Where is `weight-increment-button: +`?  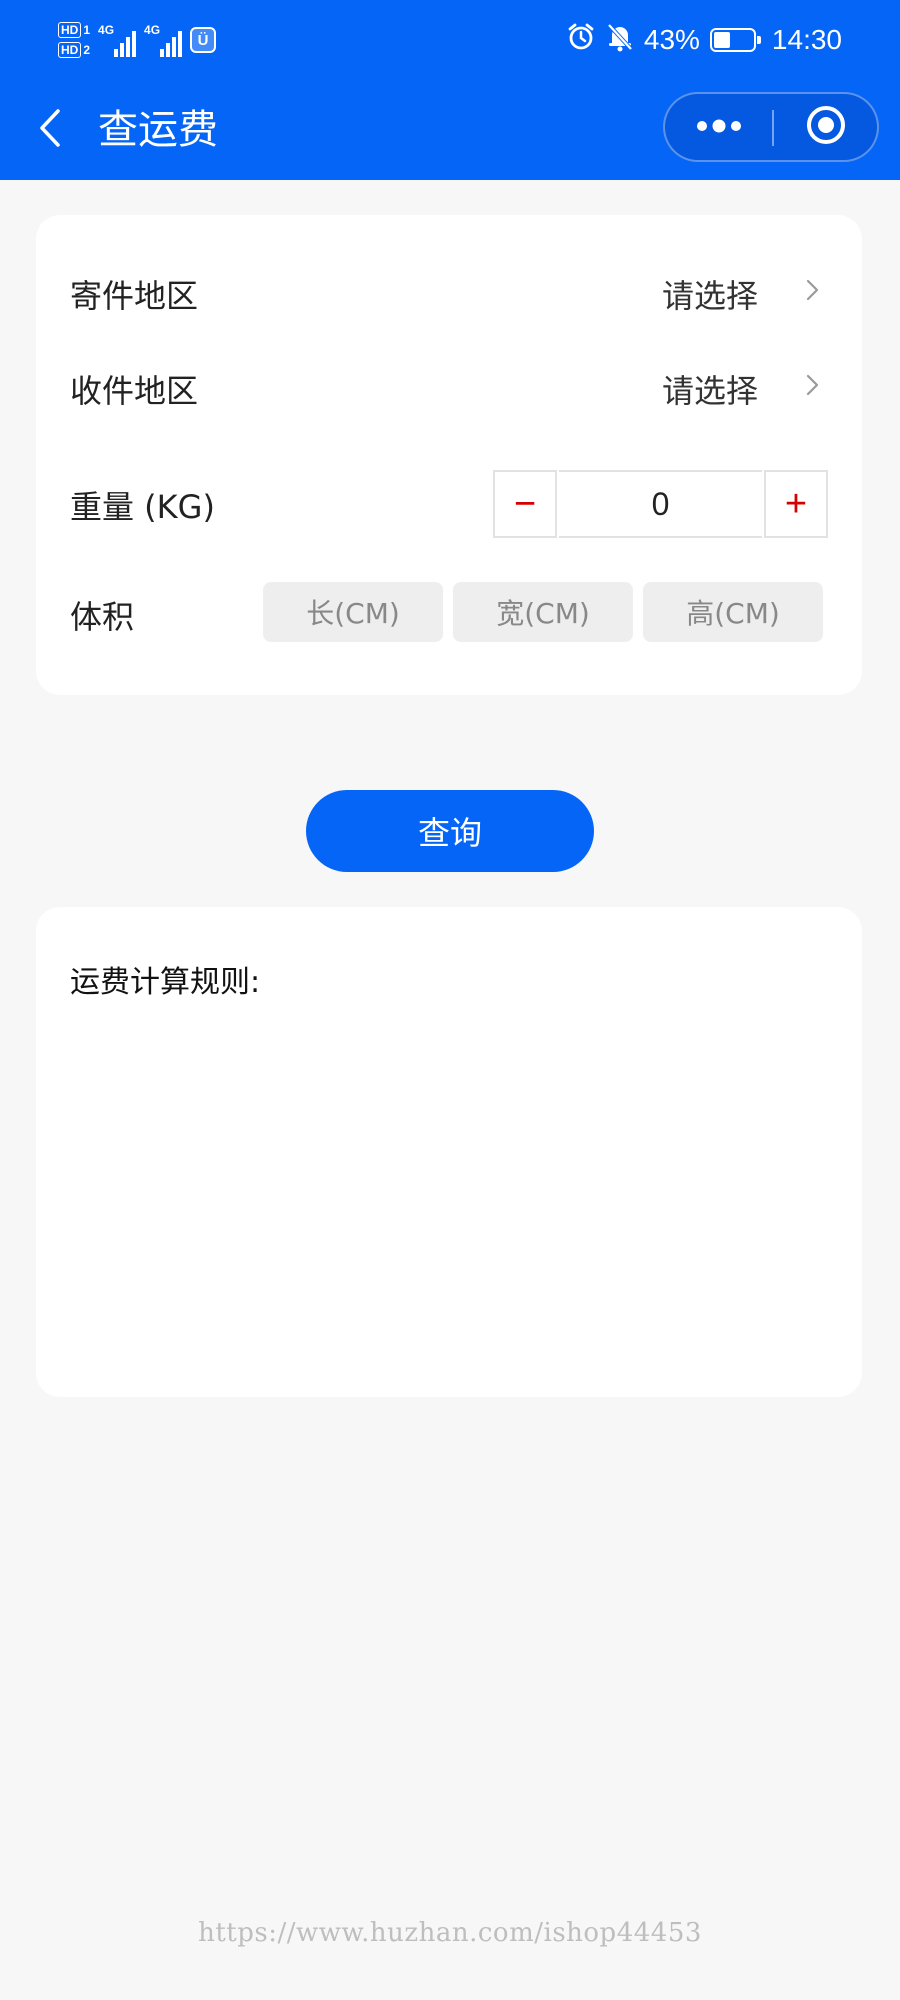 weight-increment-button: + is located at coordinates (796, 504).